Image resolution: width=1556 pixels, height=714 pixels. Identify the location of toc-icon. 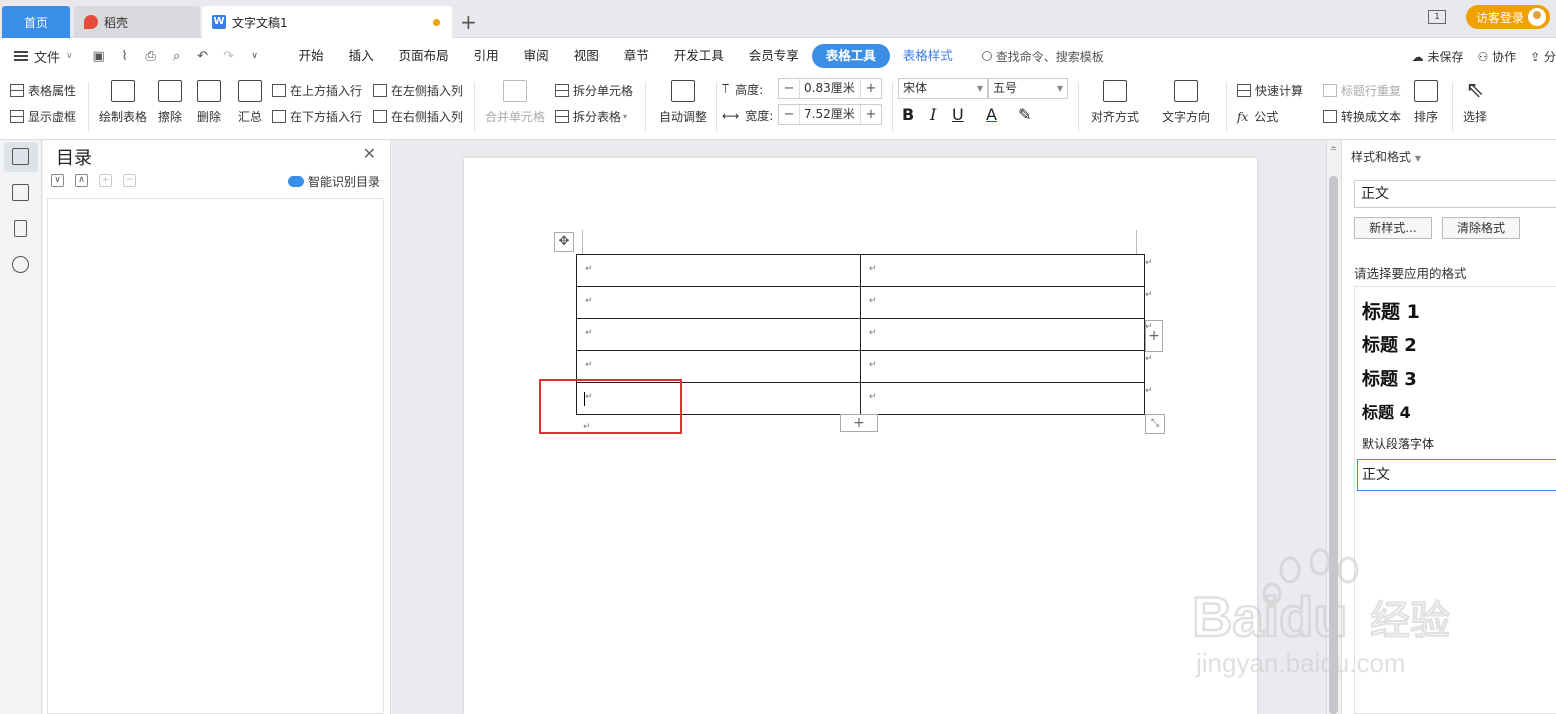
(20, 156).